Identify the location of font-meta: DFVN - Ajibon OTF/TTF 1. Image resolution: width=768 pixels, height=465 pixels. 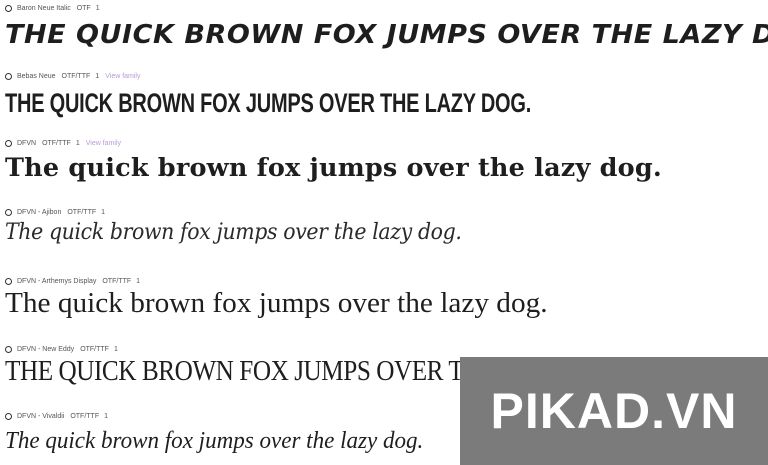
(55, 212).